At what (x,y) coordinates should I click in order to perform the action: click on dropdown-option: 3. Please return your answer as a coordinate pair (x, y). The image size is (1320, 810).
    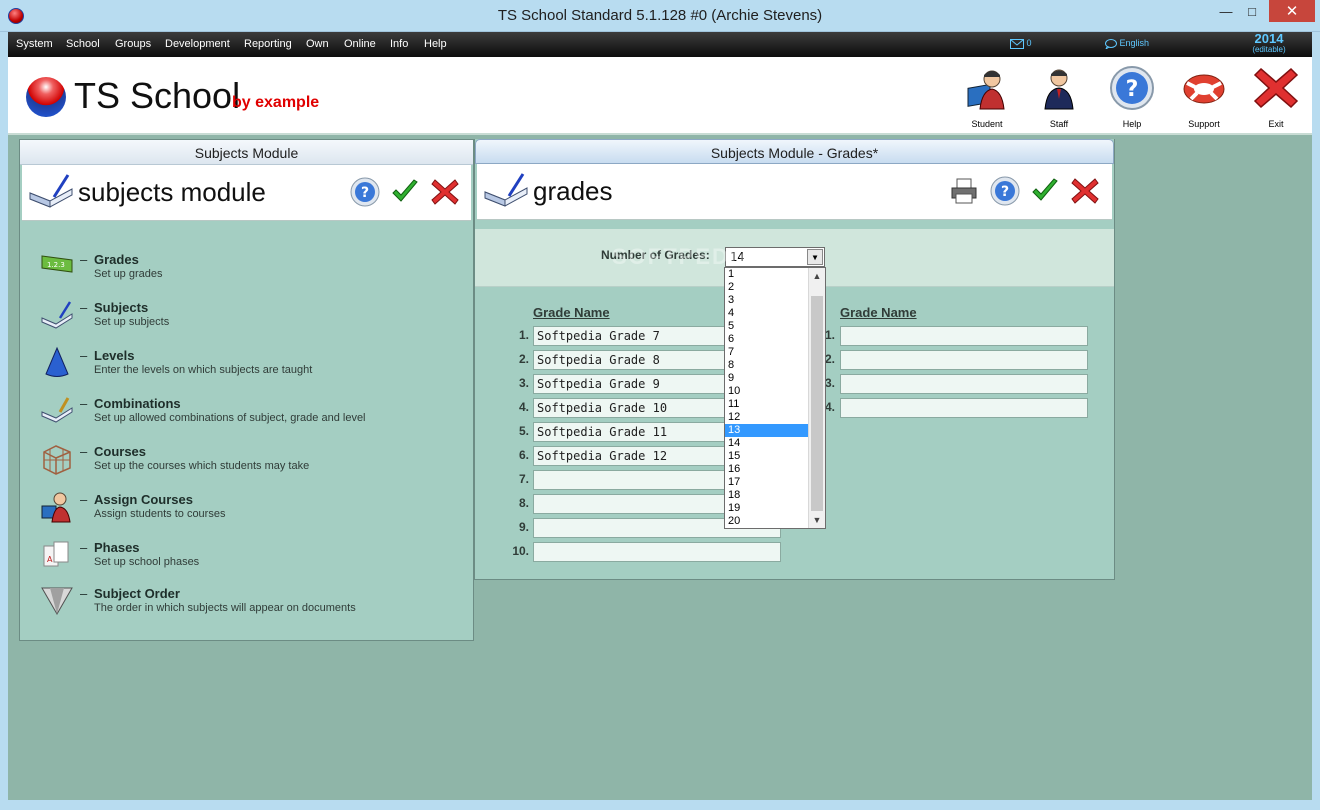
    Looking at the image, I should click on (766, 300).